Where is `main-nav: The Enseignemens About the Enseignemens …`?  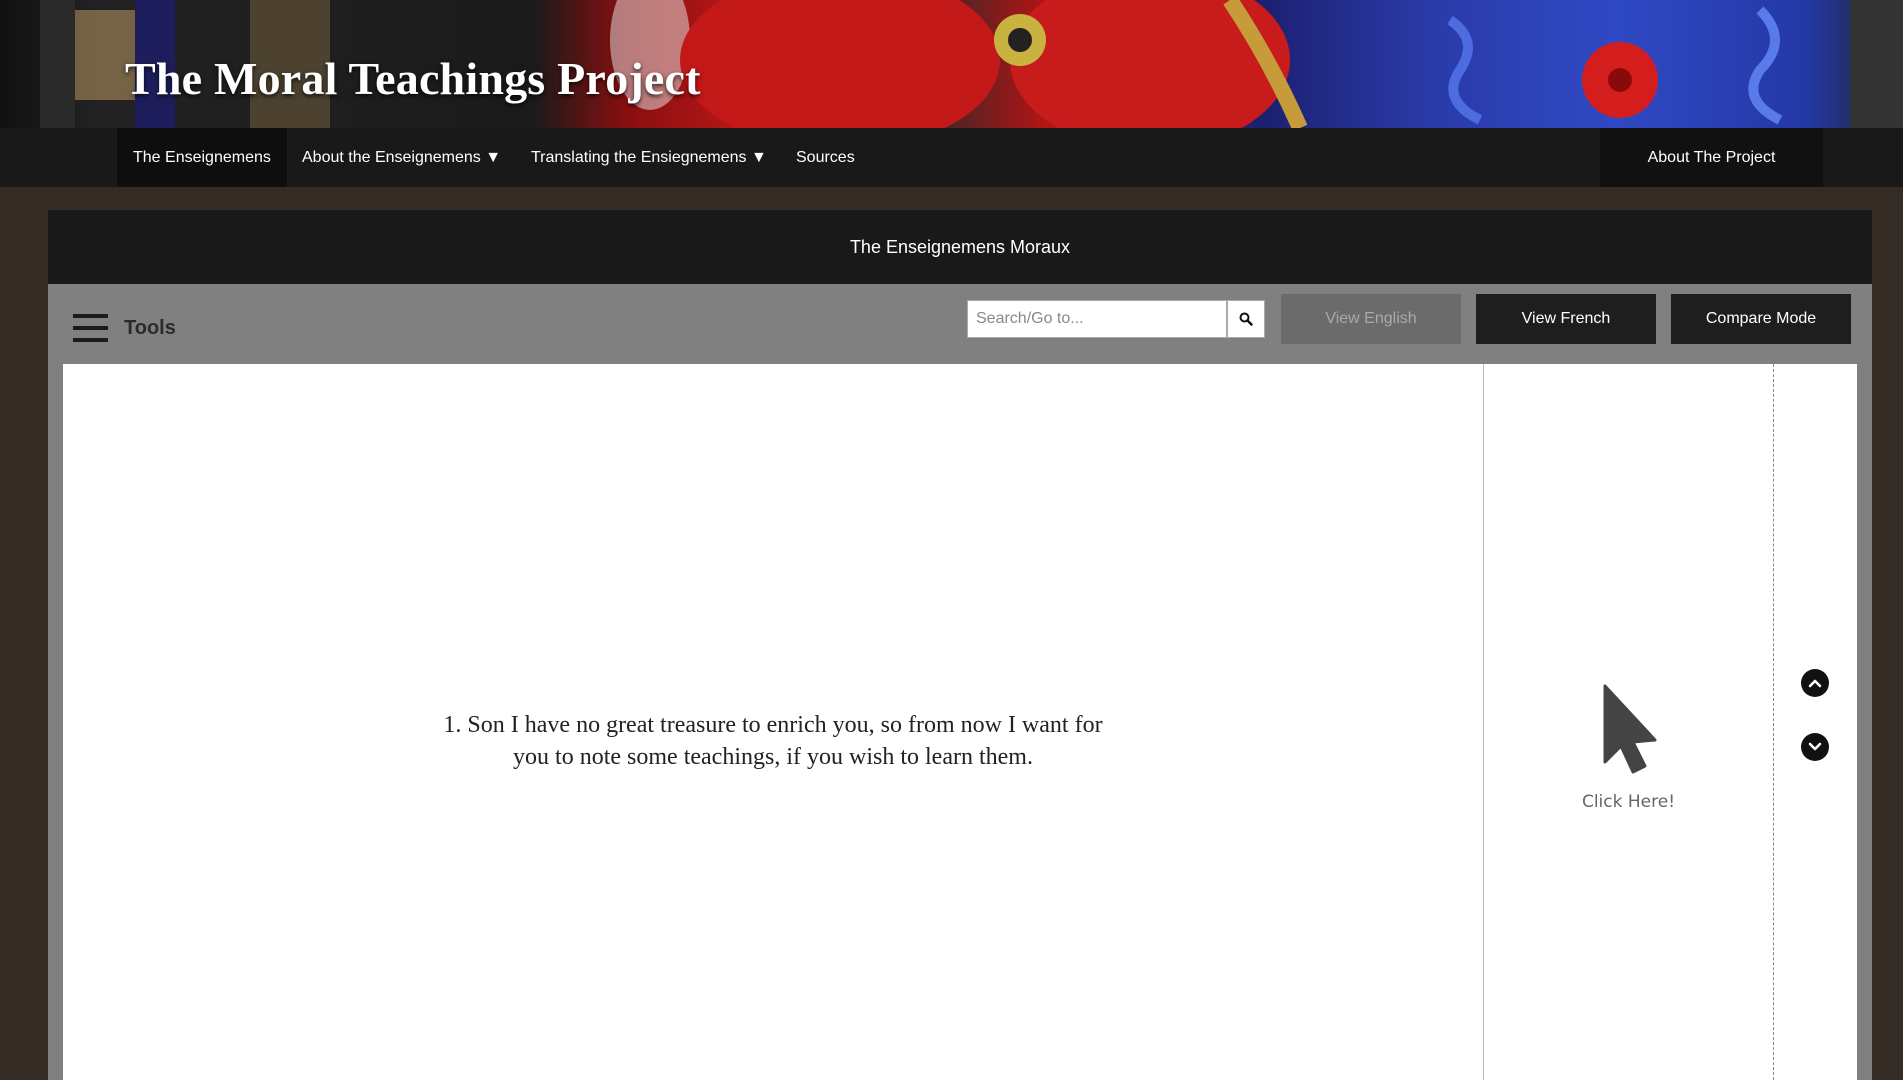
main-nav: The Enseignemens About the Enseignemens … is located at coordinates (951, 157).